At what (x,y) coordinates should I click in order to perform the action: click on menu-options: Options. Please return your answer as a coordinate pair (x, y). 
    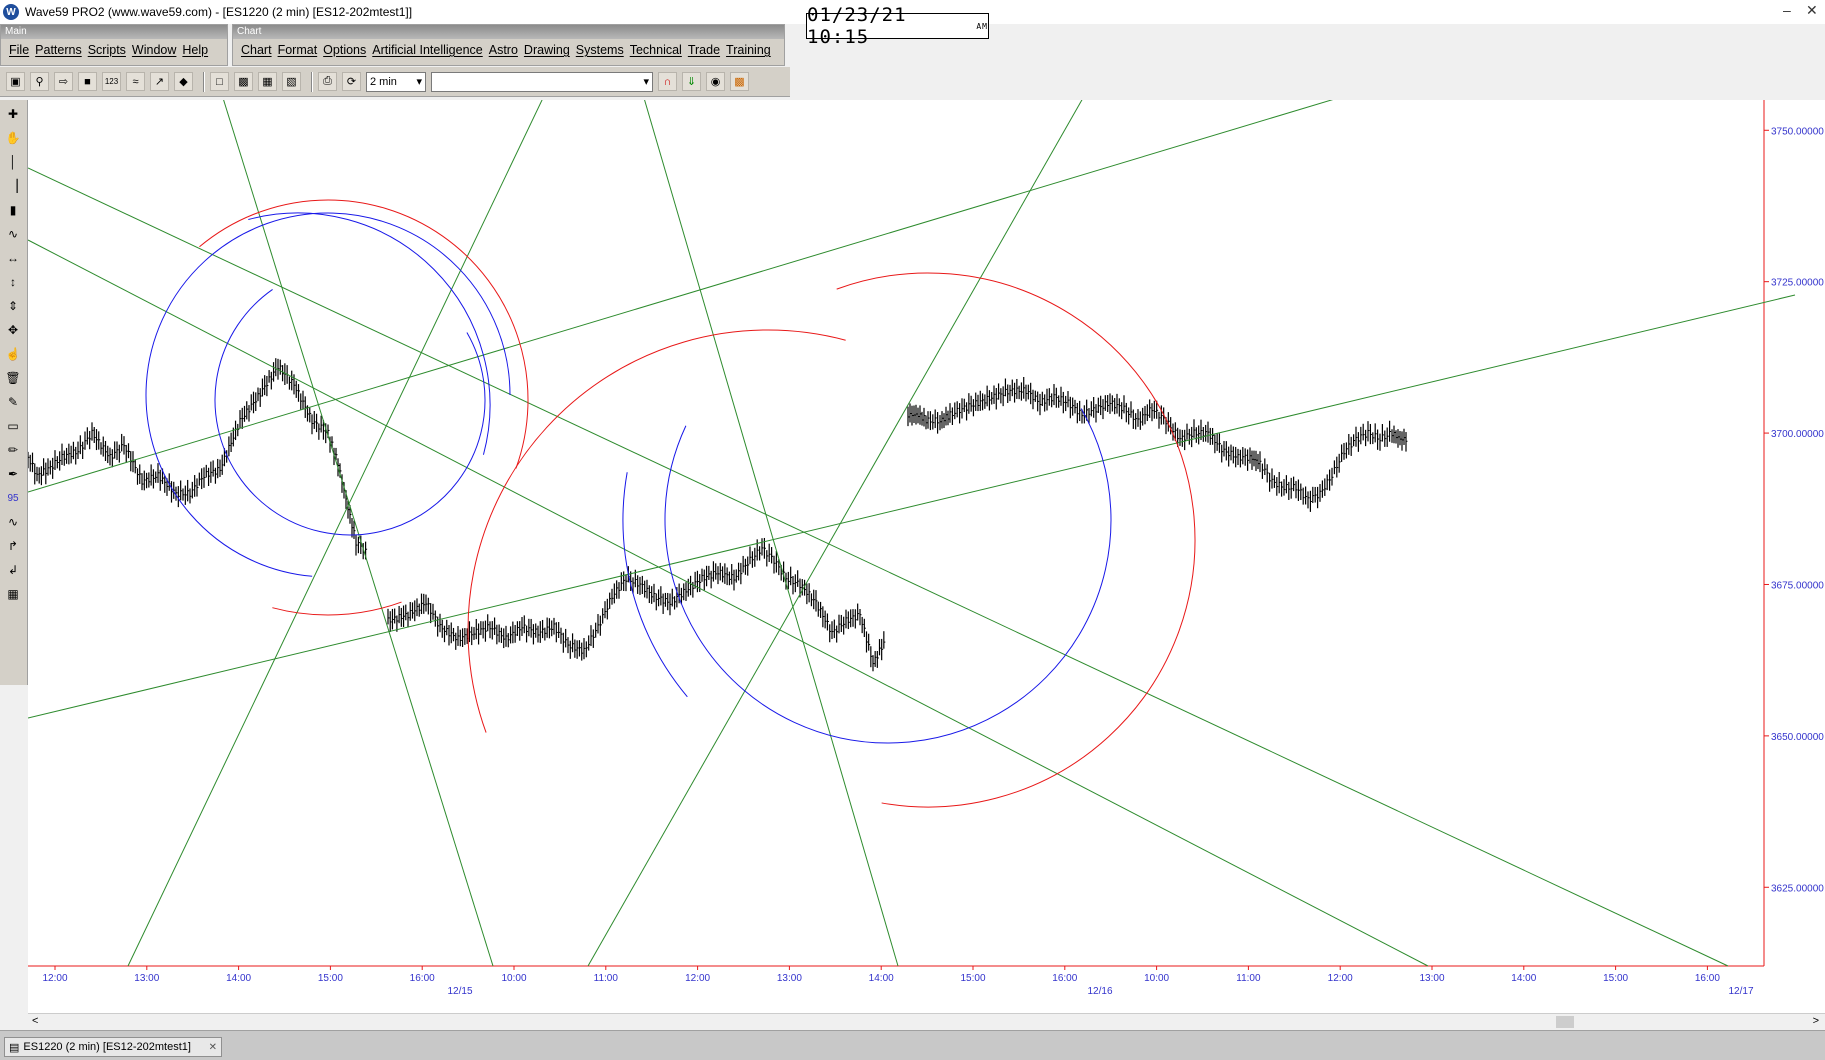
    Looking at the image, I should click on (344, 50).